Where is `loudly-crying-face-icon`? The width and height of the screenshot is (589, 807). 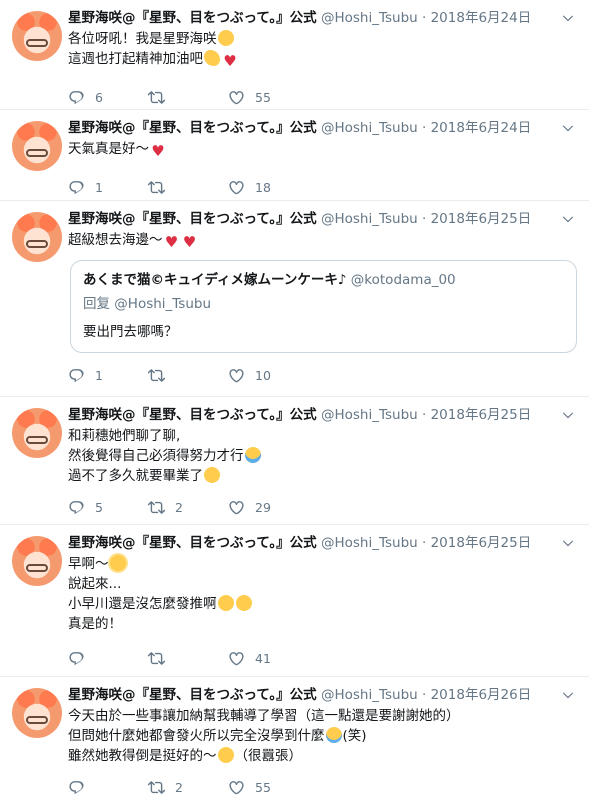 loudly-crying-face-icon is located at coordinates (252, 455).